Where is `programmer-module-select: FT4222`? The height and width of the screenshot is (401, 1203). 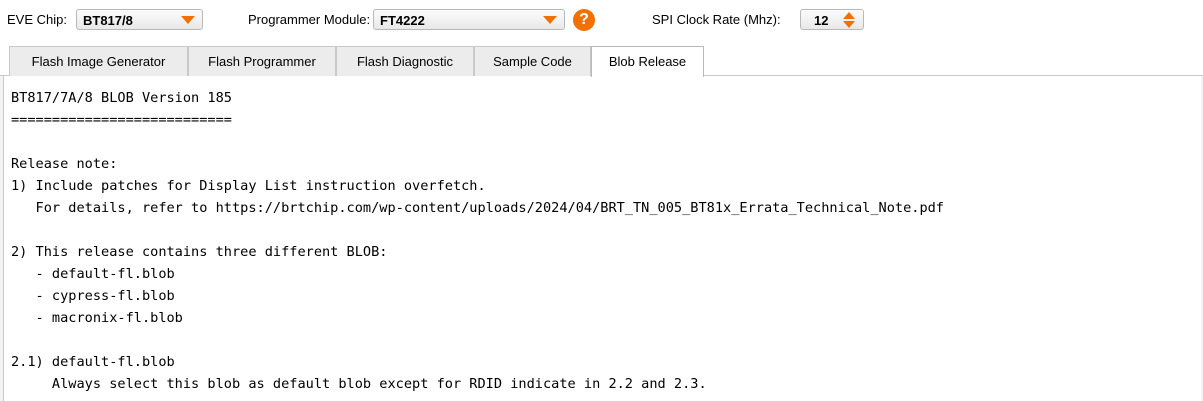
programmer-module-select: FT4222 is located at coordinates (469, 19).